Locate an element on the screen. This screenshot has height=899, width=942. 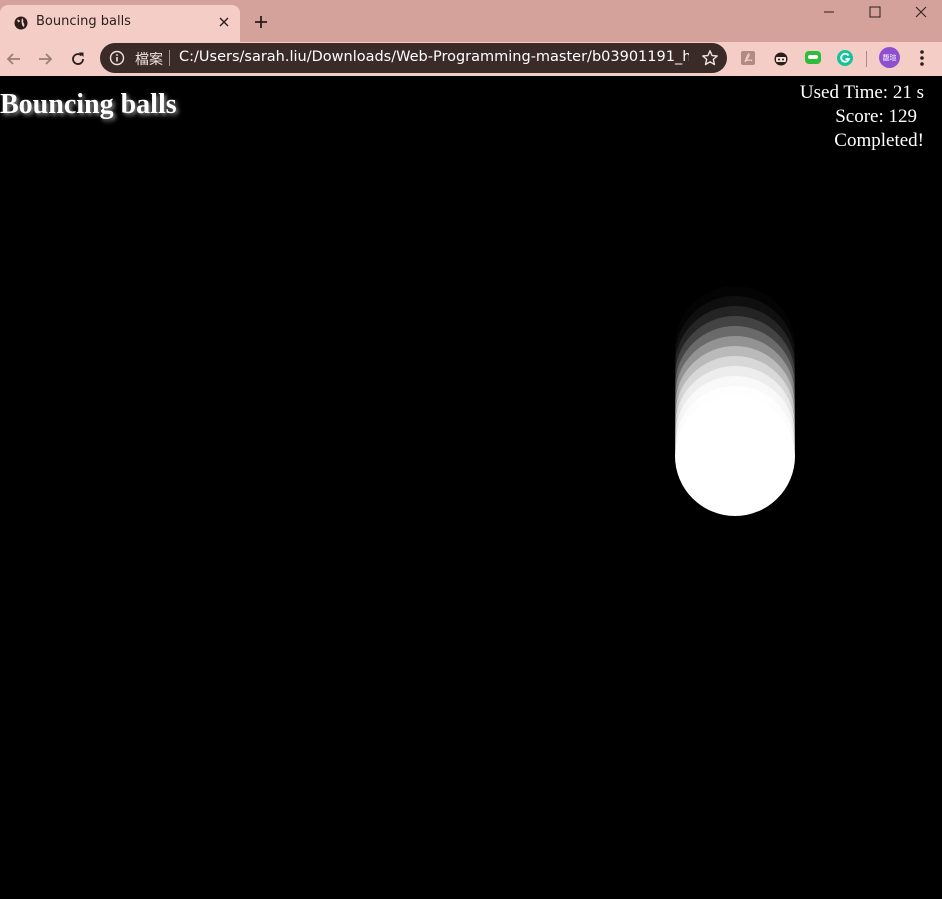
score-line: Score: 129 is located at coordinates (858, 117).